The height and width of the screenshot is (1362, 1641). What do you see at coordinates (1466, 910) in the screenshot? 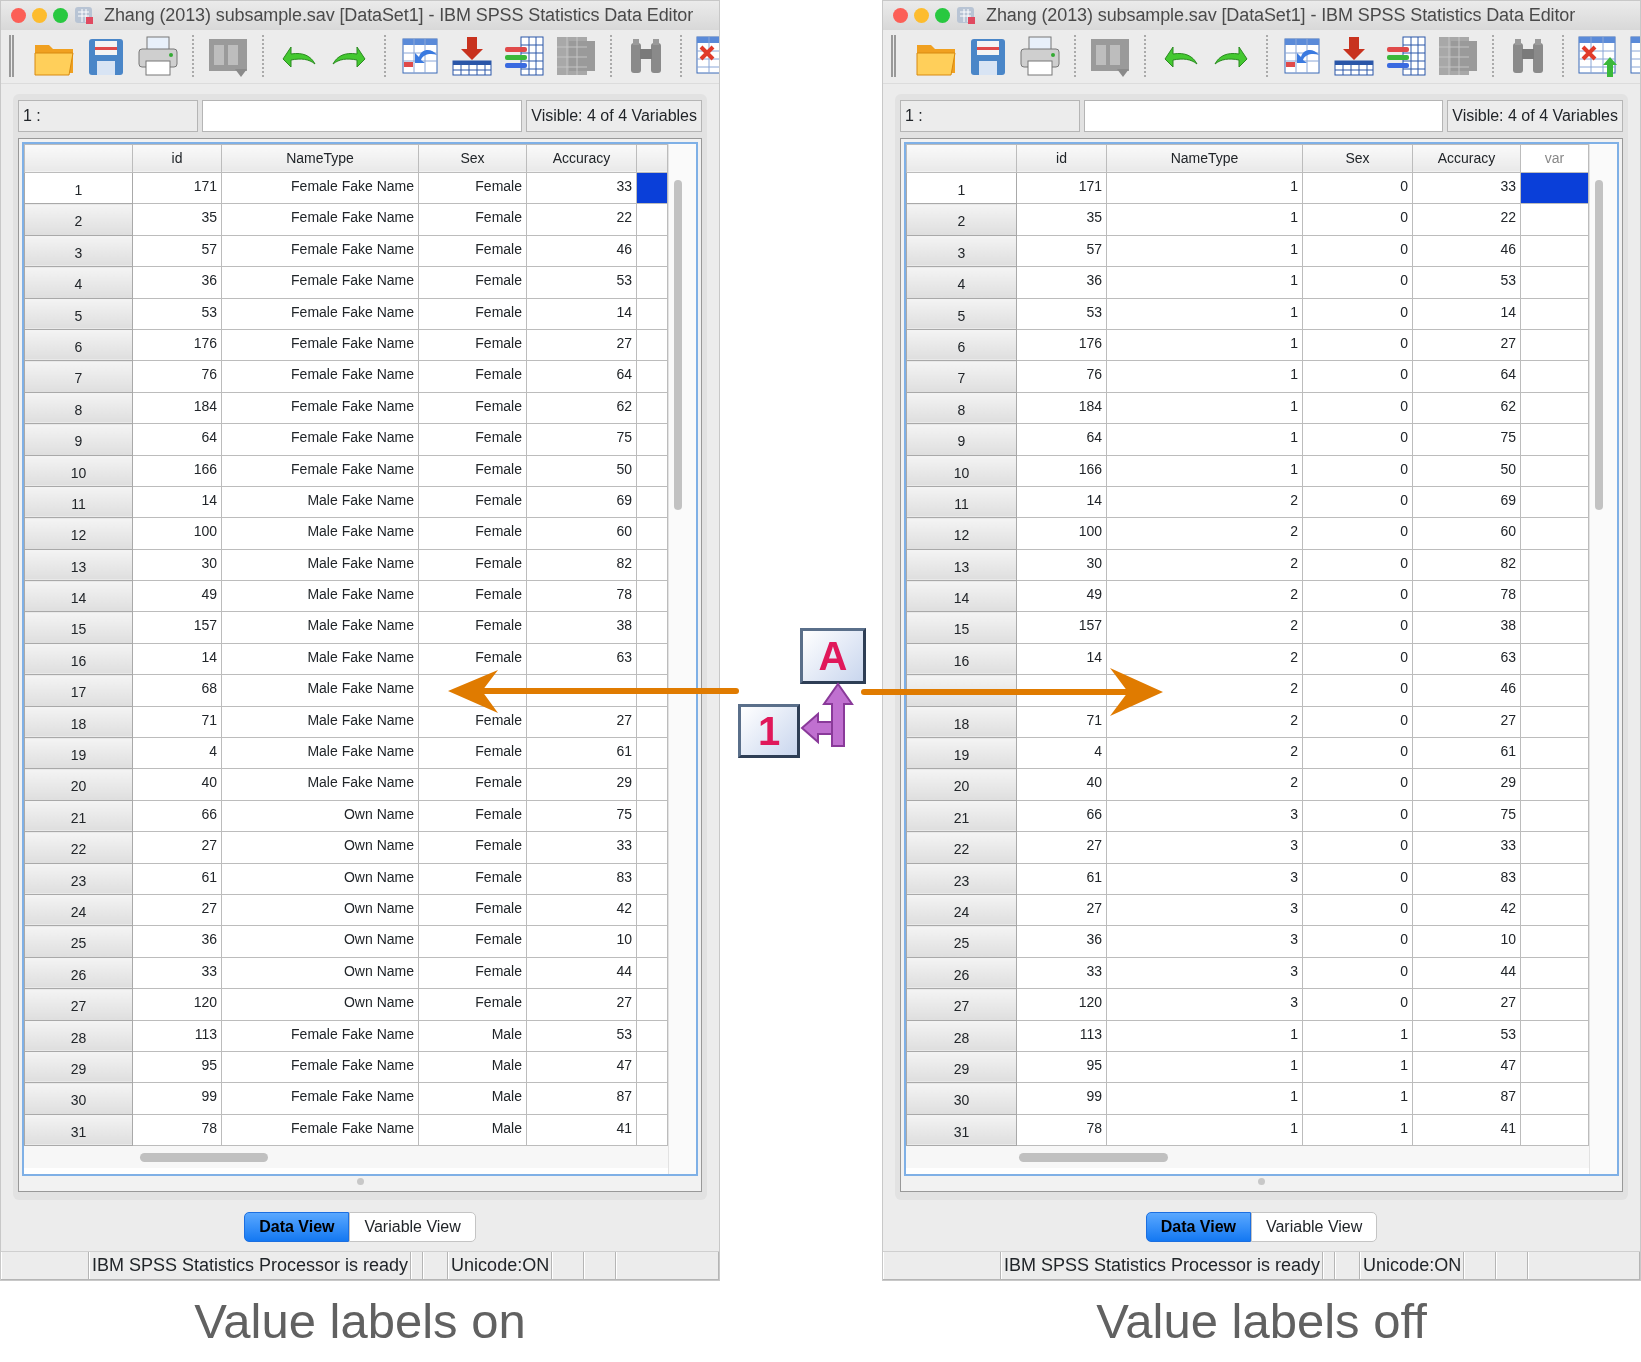
I see `table-cell: 42` at bounding box center [1466, 910].